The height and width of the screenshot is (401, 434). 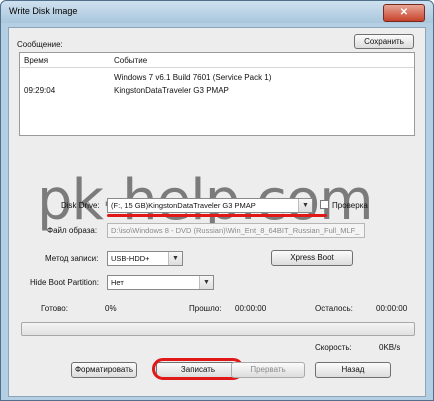 I want to click on abort-button: Прервать, so click(x=268, y=370).